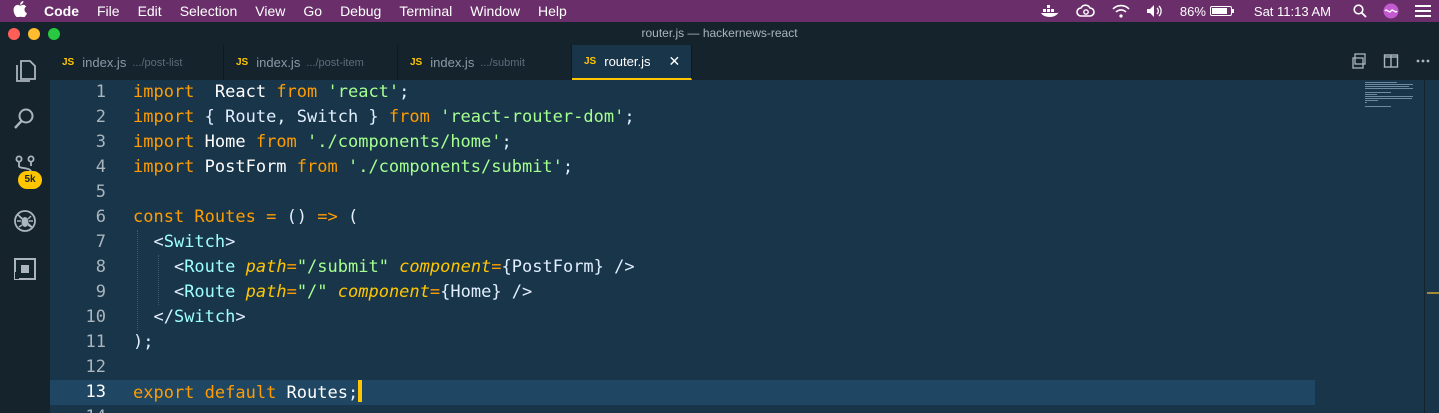 This screenshot has width=1439, height=413. Describe the element at coordinates (1424, 246) in the screenshot. I see `scrollbar-track` at that location.